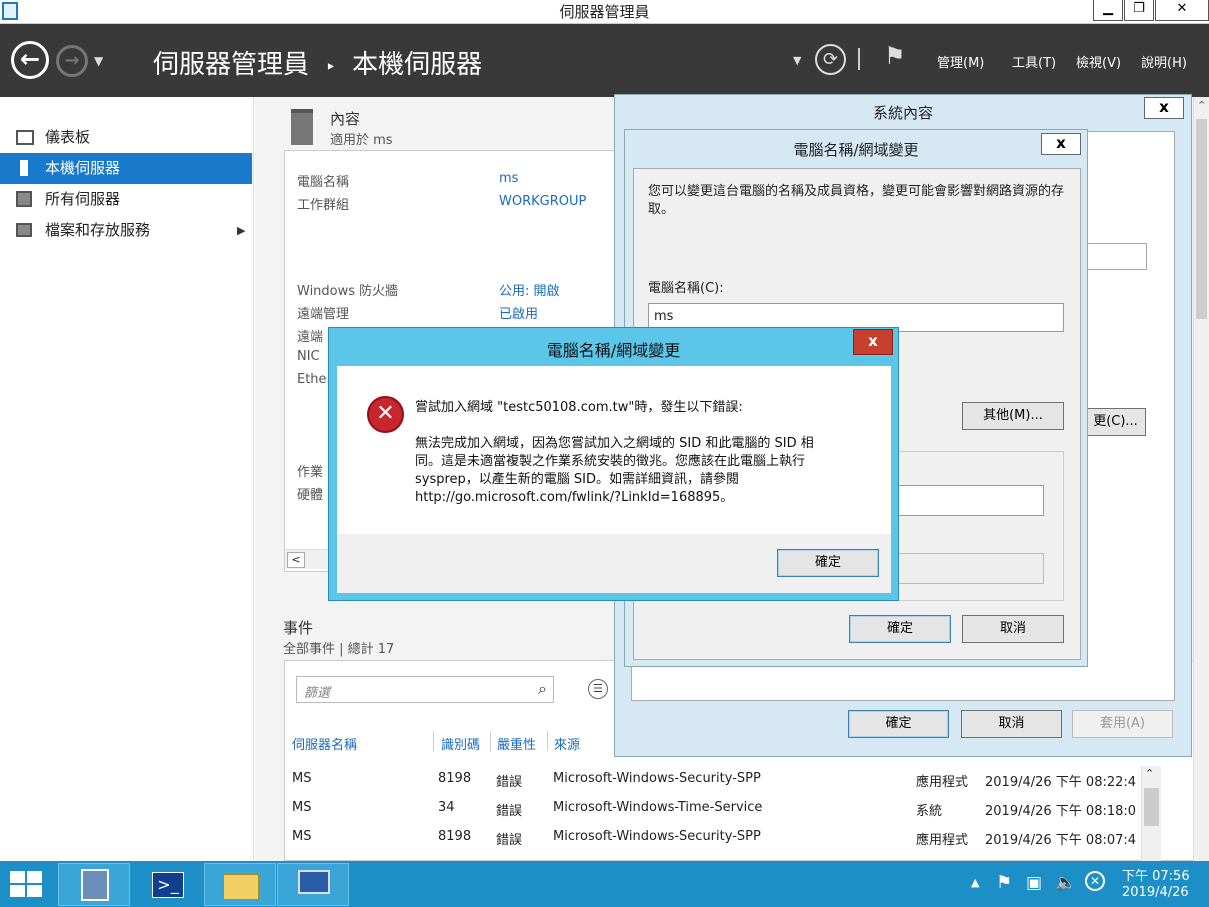 Image resolution: width=1209 pixels, height=907 pixels. What do you see at coordinates (1095, 881) in the screenshot?
I see `status-x-icon: ✕` at bounding box center [1095, 881].